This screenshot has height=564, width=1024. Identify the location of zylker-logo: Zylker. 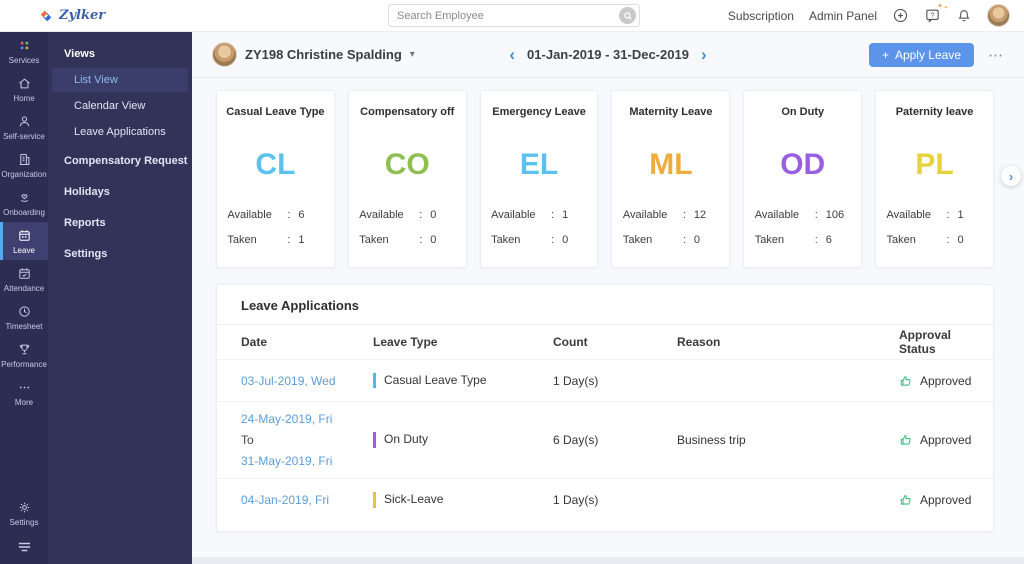
(71, 16).